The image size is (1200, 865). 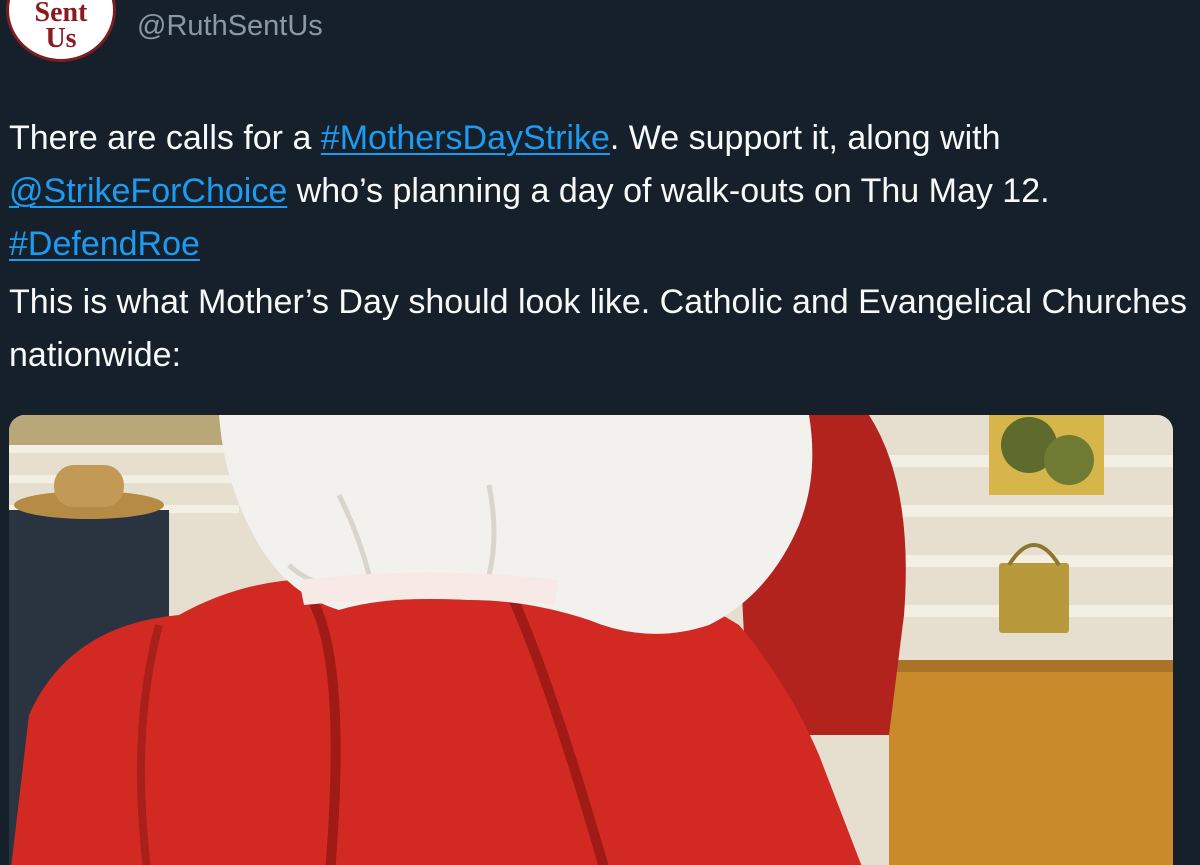 What do you see at coordinates (61, 38) in the screenshot?
I see `avatar-text-line2: Us` at bounding box center [61, 38].